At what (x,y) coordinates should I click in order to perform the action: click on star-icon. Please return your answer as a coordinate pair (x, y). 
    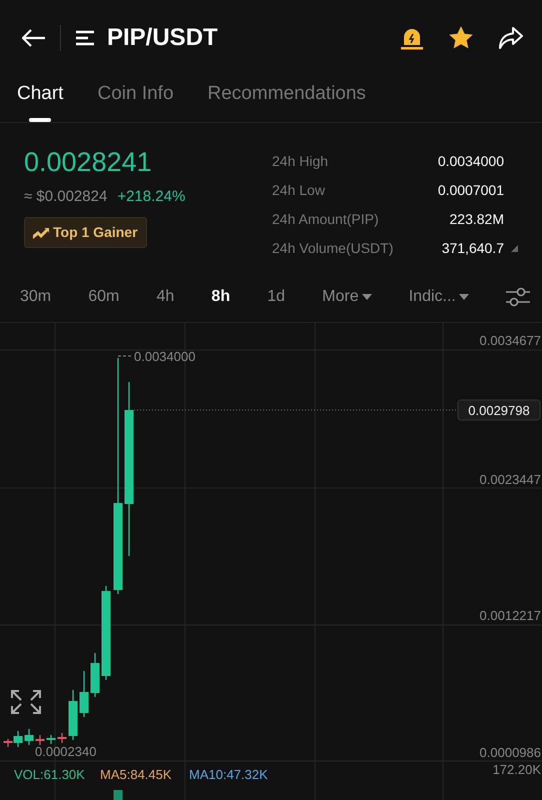
    Looking at the image, I should click on (461, 37).